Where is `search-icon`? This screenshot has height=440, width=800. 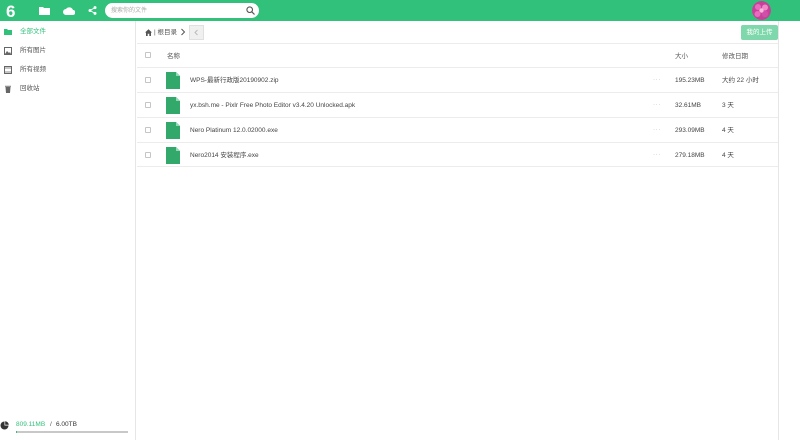
search-icon is located at coordinates (250, 10).